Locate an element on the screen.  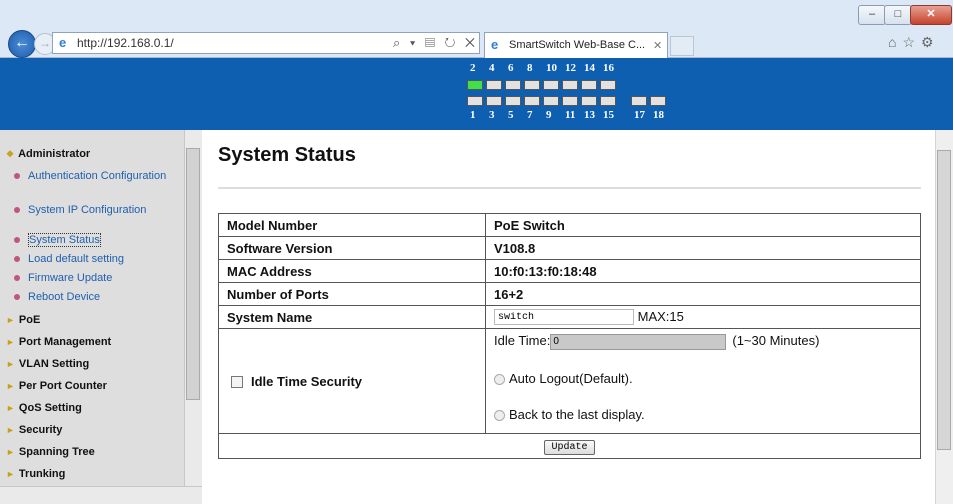
sidebar-section-per-port-counter: ► Per Port Counter is located at coordinates (56, 386).